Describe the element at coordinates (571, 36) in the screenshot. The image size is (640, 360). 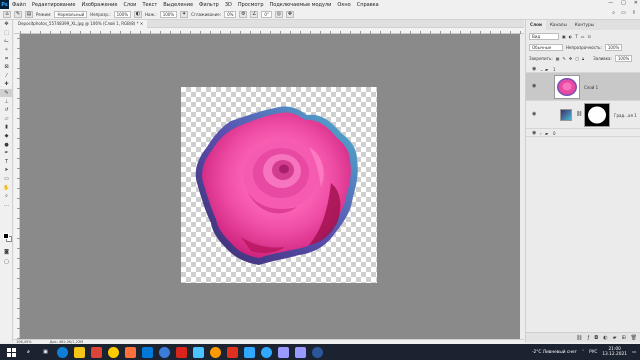
I see `filter-adjust-icon: ◐` at that location.